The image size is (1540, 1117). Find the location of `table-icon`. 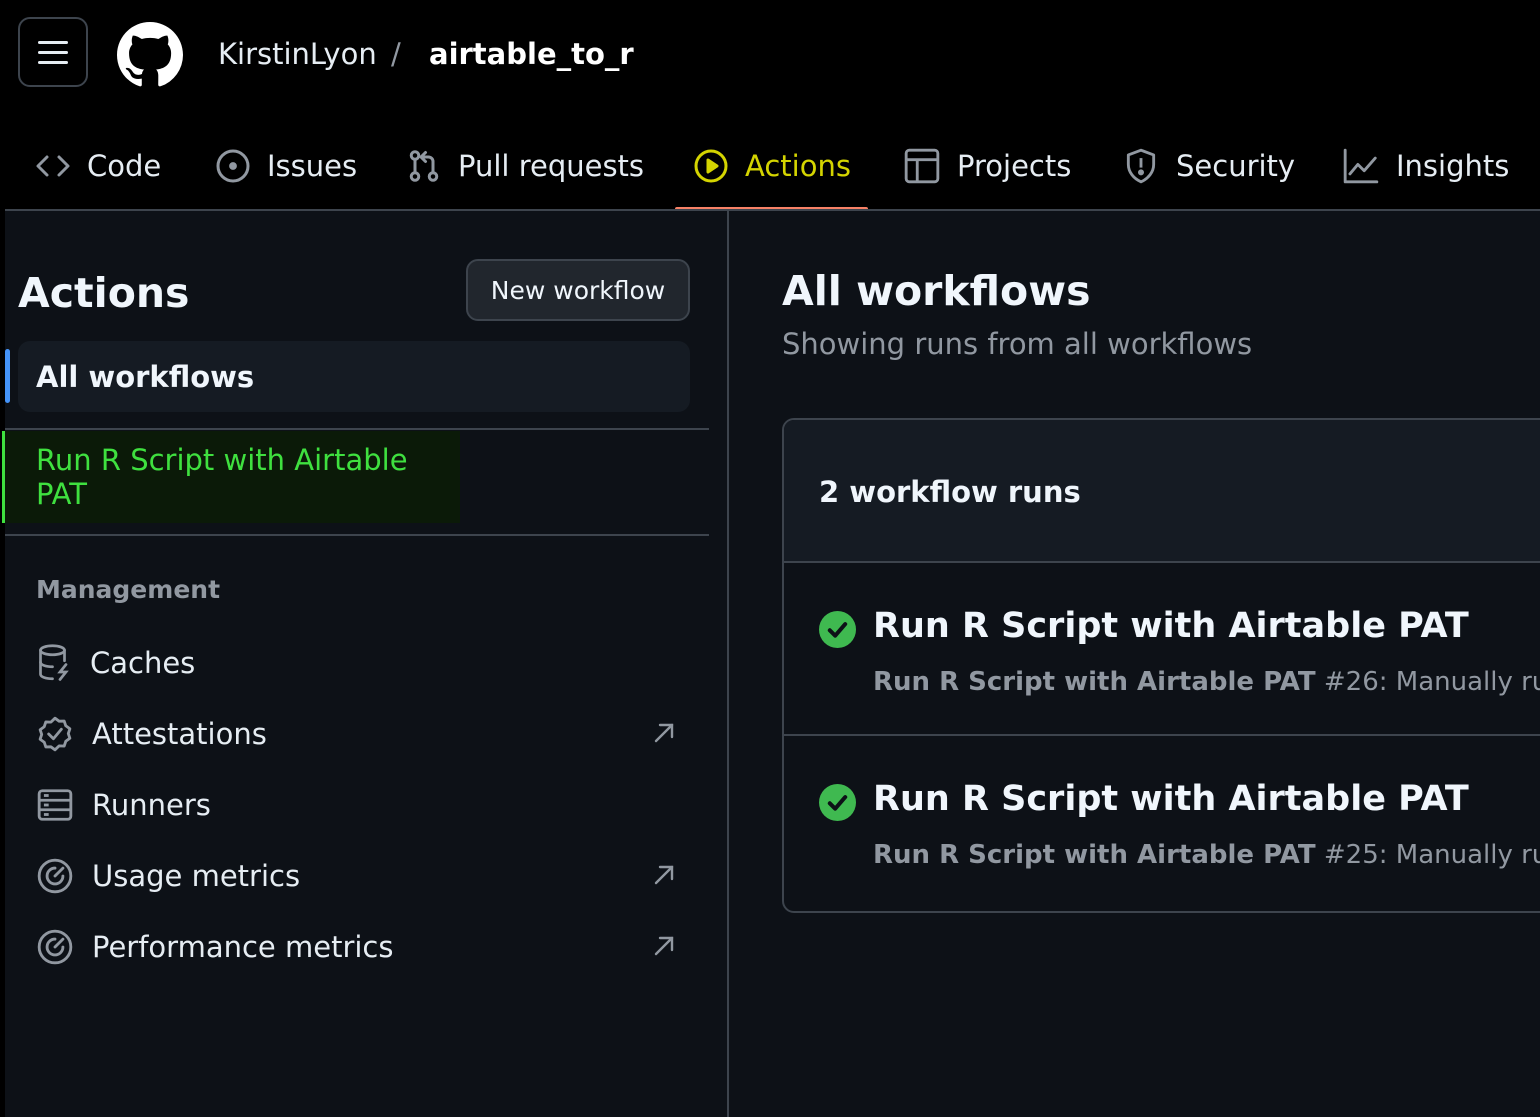

table-icon is located at coordinates (922, 165).